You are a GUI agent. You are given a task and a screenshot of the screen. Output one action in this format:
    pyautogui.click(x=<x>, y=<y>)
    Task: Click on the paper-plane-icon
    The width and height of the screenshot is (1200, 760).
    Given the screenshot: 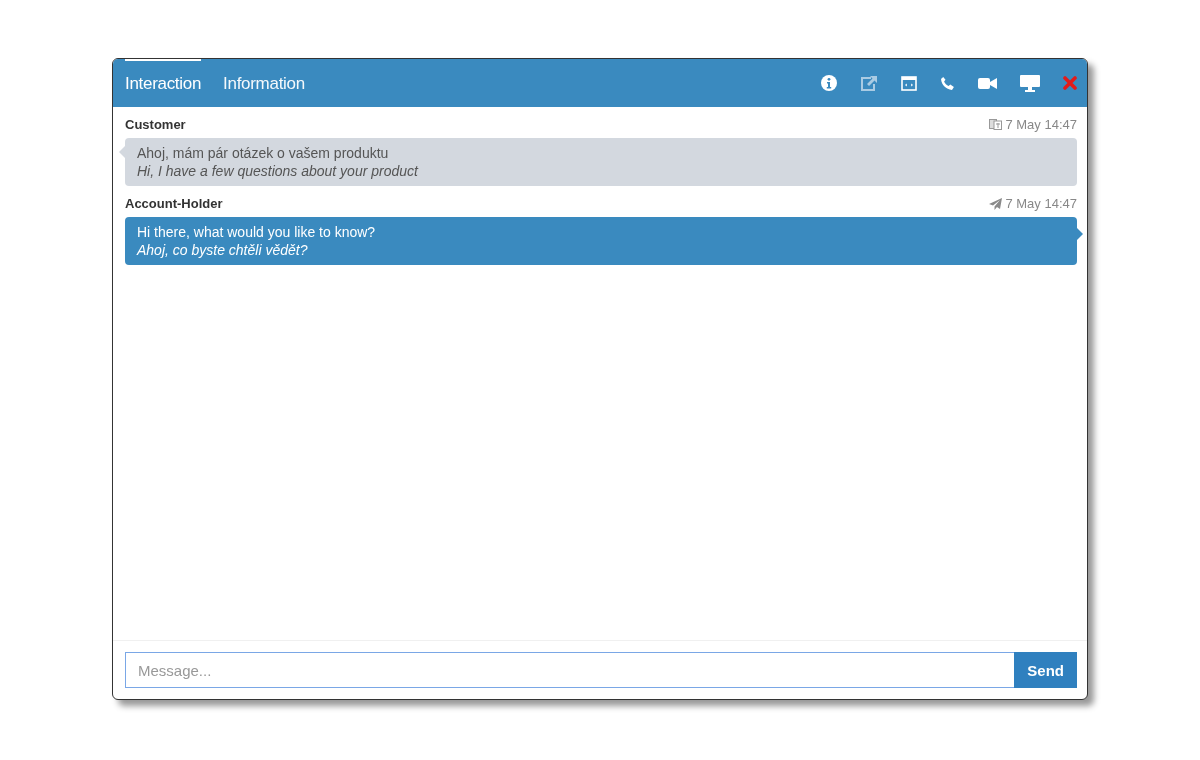 What is the action you would take?
    pyautogui.click(x=996, y=203)
    